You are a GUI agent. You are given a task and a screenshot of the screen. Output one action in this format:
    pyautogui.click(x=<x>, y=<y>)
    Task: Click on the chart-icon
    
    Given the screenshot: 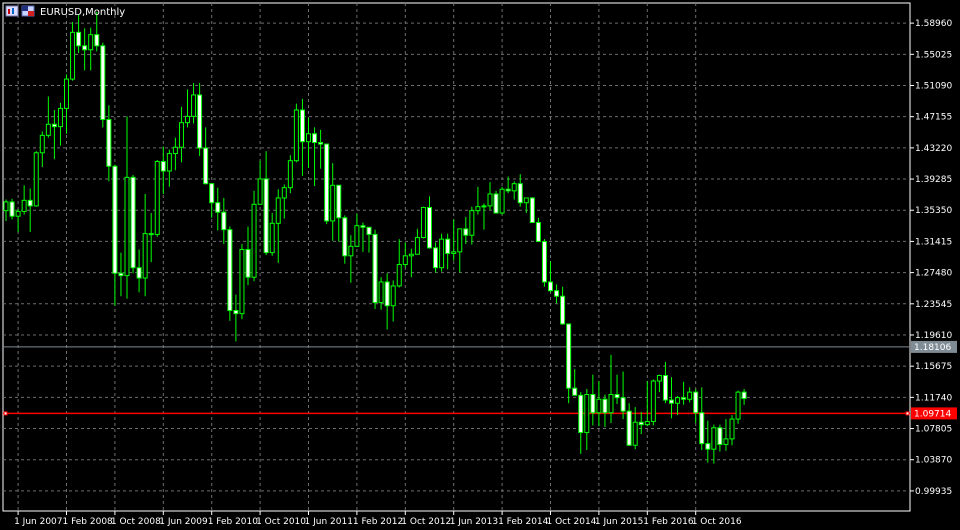 What is the action you would take?
    pyautogui.click(x=12, y=11)
    